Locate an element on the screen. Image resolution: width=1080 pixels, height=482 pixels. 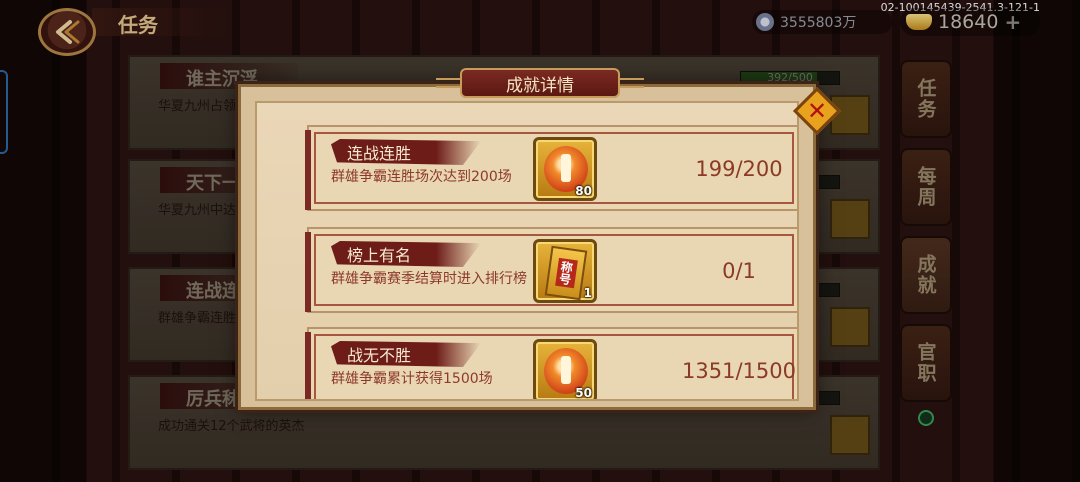
achievement-card: 连战连胜 群雄争霸连胜场次达到200场 80 199/200 is located at coordinates (551, 168).